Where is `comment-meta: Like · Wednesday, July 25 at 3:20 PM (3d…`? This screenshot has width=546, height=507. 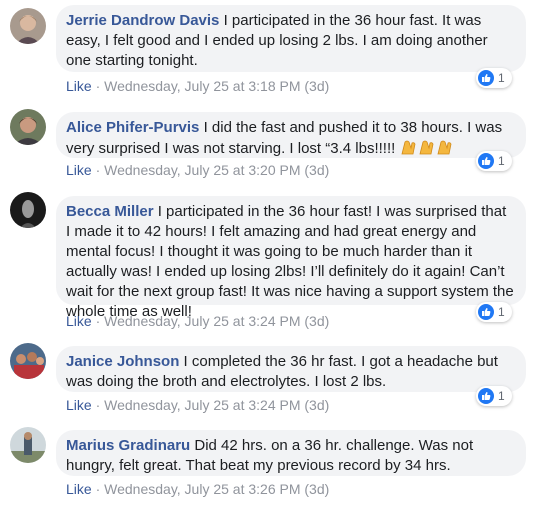 comment-meta: Like · Wednesday, July 25 at 3:20 PM (3d… is located at coordinates (197, 170).